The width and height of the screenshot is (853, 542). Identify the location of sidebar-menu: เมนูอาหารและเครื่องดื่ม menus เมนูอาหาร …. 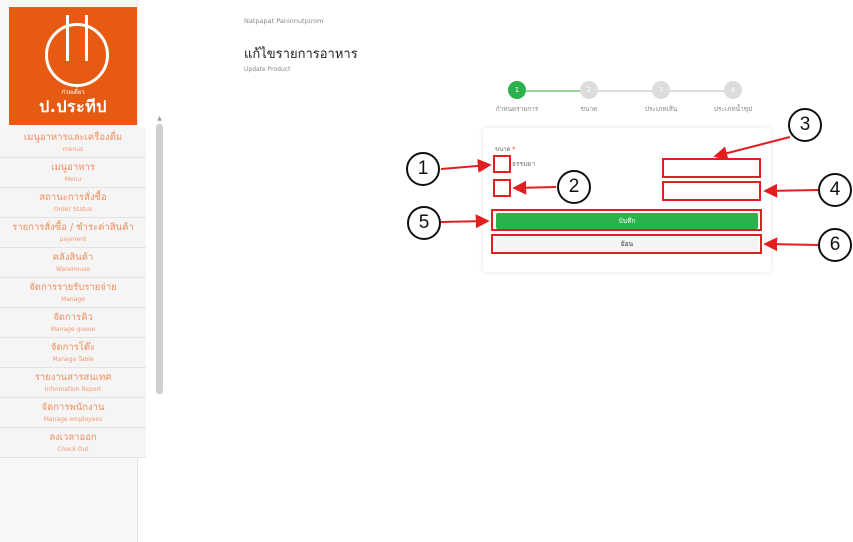
(73, 293).